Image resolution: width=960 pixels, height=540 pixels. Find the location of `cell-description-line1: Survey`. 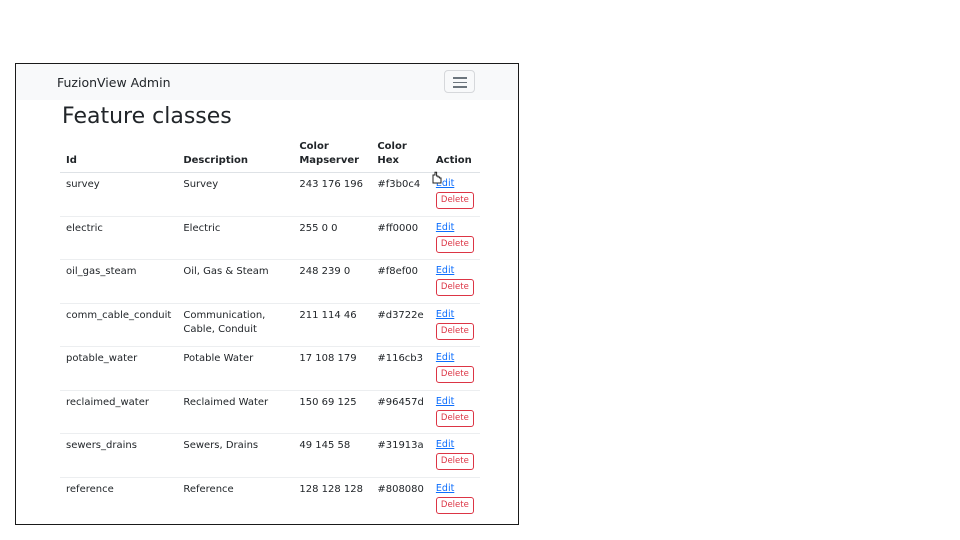

cell-description-line1: Survey is located at coordinates (201, 184).